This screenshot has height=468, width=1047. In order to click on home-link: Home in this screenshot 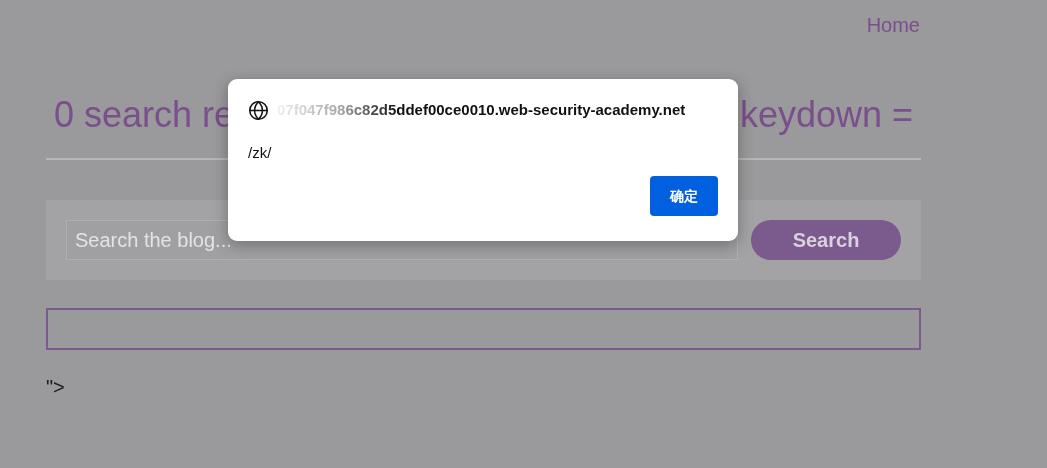, I will do `click(893, 25)`.